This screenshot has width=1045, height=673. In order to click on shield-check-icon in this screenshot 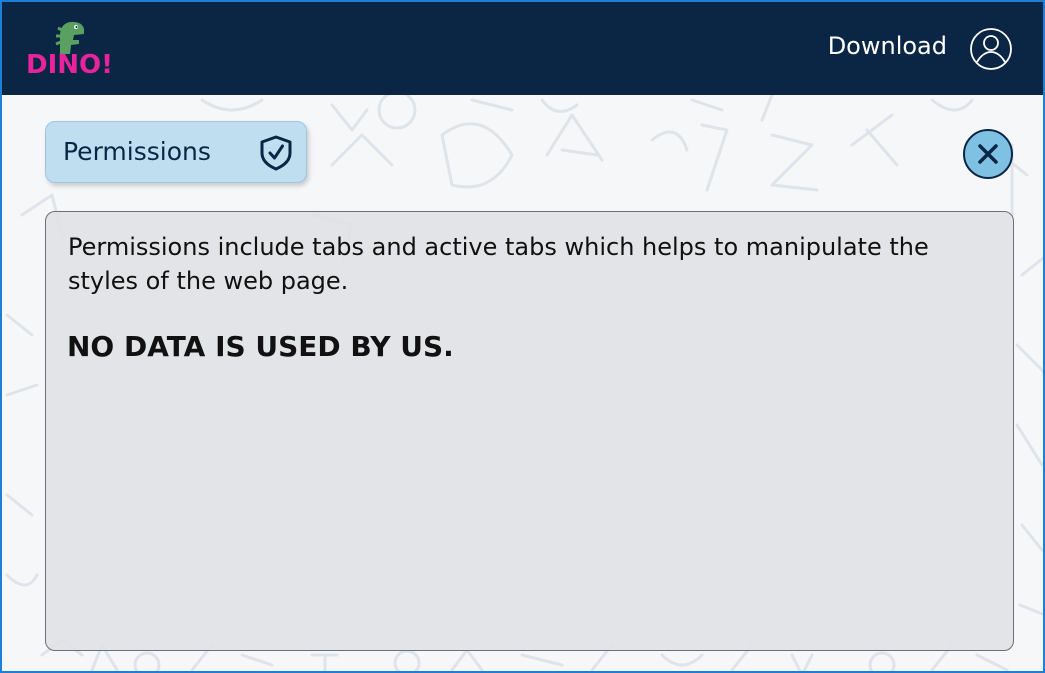, I will do `click(276, 153)`.